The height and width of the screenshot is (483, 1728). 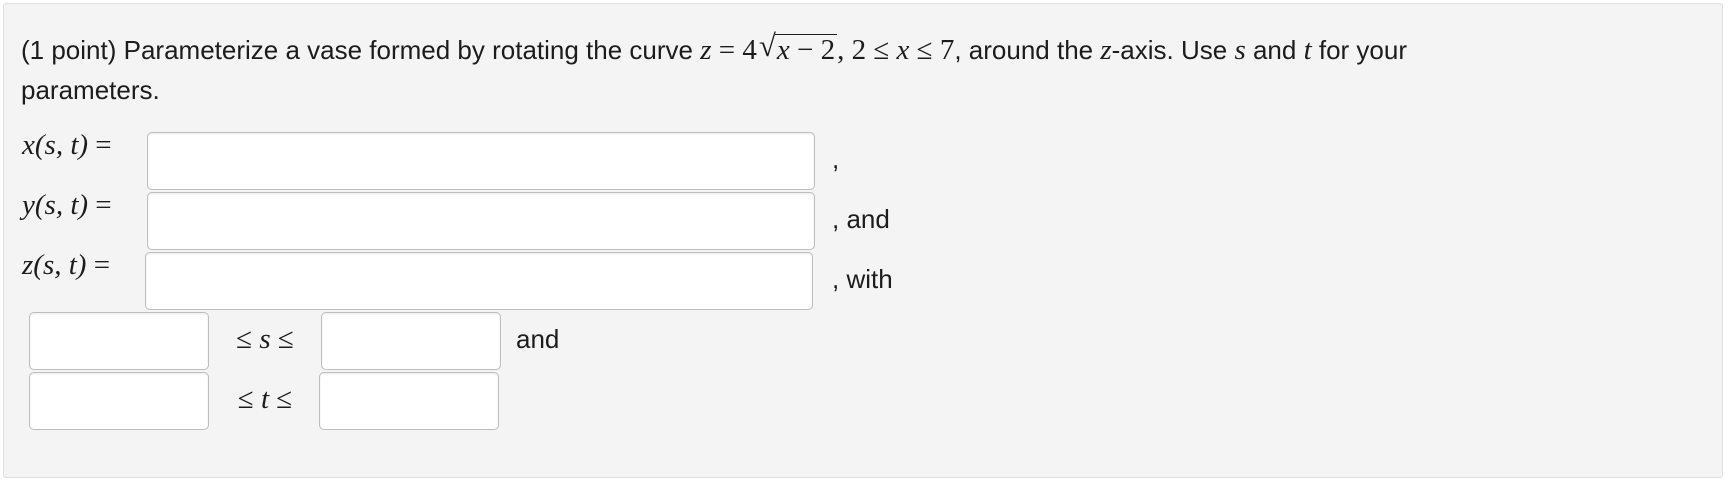 I want to click on z-func: z, so click(x=28, y=265).